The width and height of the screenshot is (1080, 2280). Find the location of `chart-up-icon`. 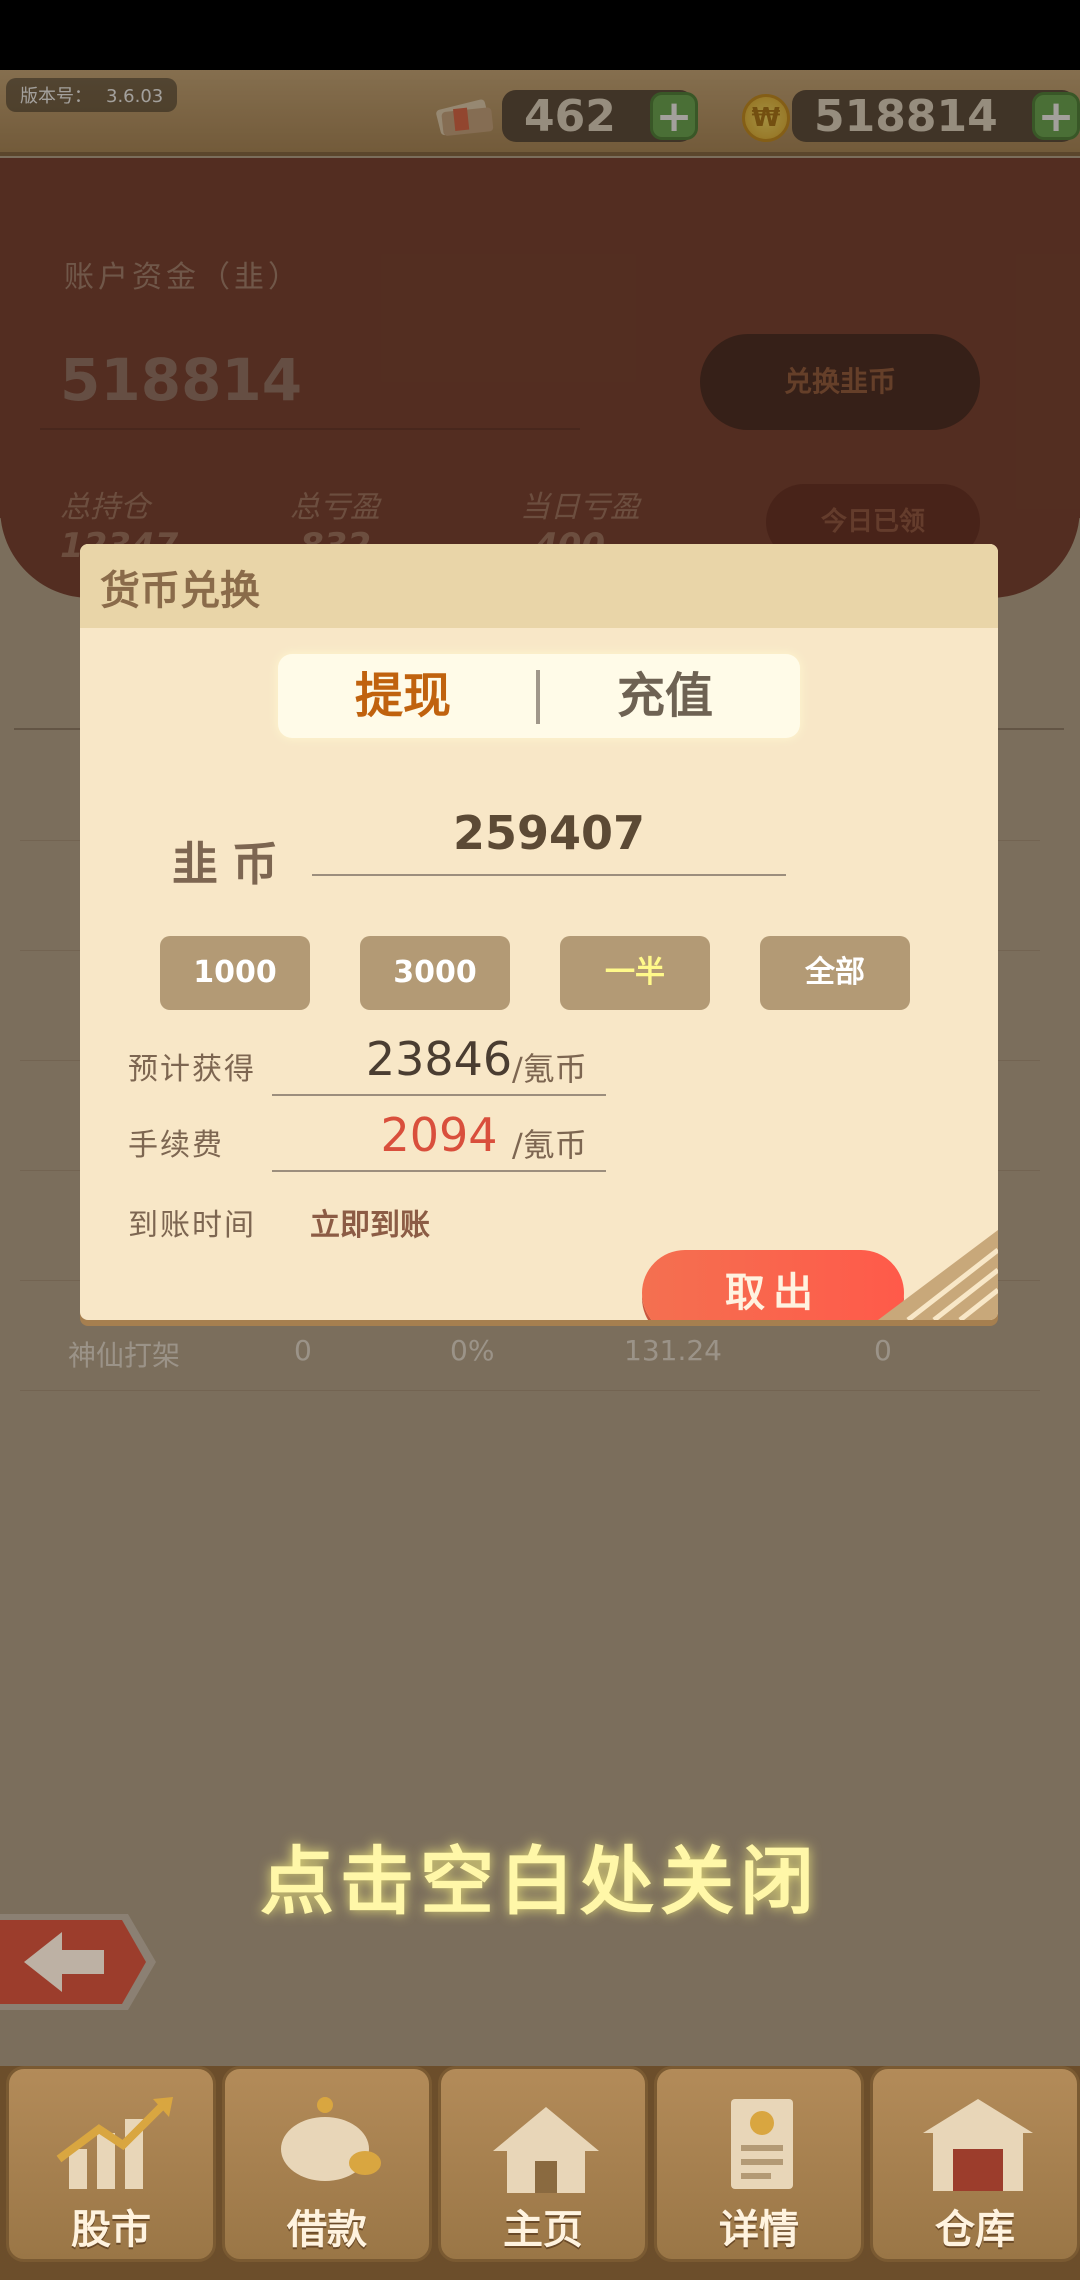

chart-up-icon is located at coordinates (114, 2143).